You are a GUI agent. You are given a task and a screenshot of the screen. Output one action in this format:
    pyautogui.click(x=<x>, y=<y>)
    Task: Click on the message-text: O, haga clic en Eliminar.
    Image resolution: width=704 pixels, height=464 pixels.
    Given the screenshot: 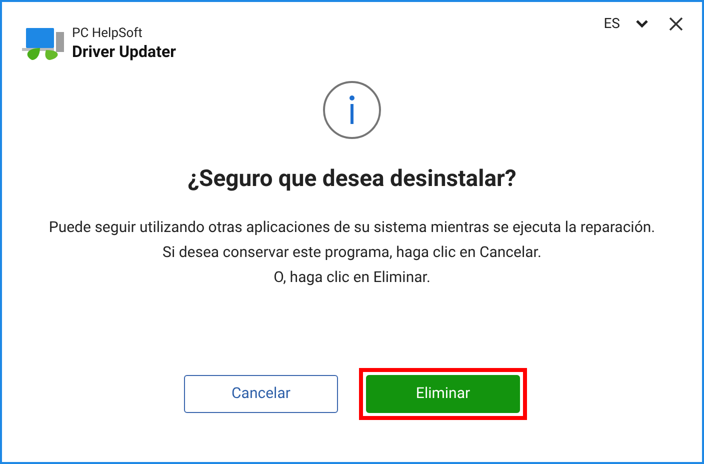 What is the action you would take?
    pyautogui.click(x=352, y=277)
    